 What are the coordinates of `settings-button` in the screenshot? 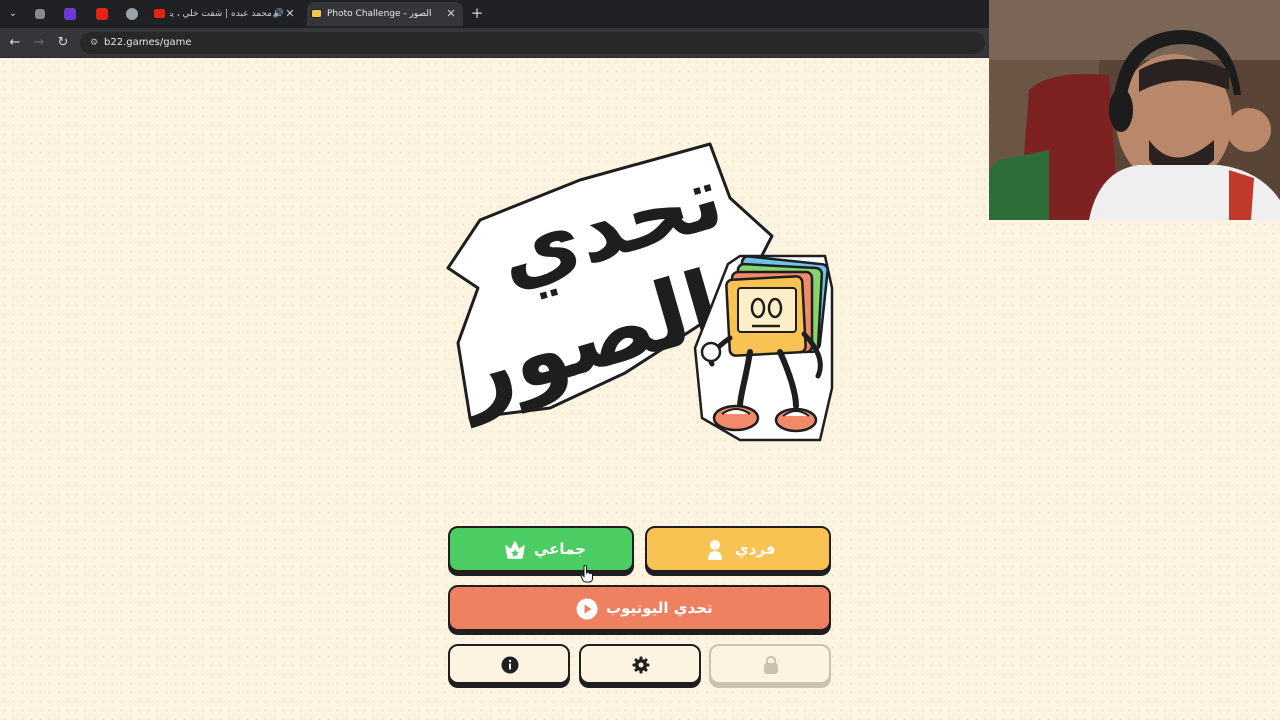 It's located at (640, 664).